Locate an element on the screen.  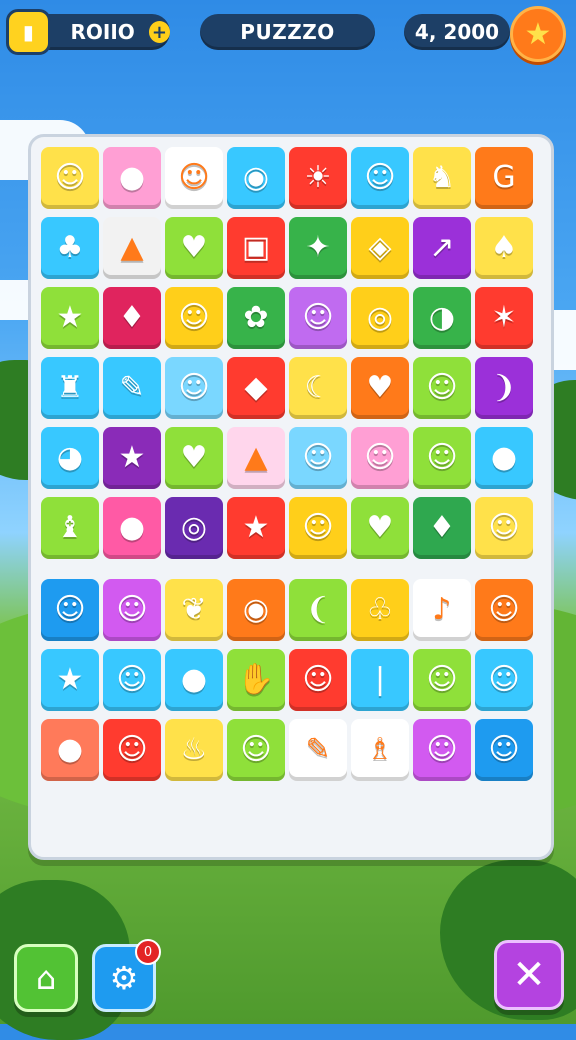
tile-symbol-icon: ♠ is located at coordinates (504, 247).